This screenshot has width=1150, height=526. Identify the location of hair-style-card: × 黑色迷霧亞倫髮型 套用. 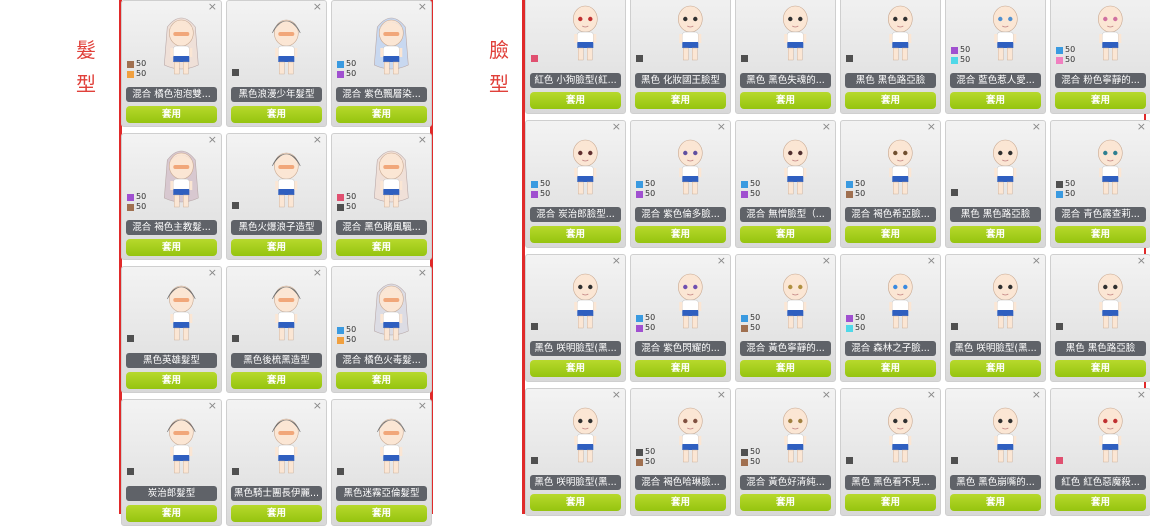
(381, 462).